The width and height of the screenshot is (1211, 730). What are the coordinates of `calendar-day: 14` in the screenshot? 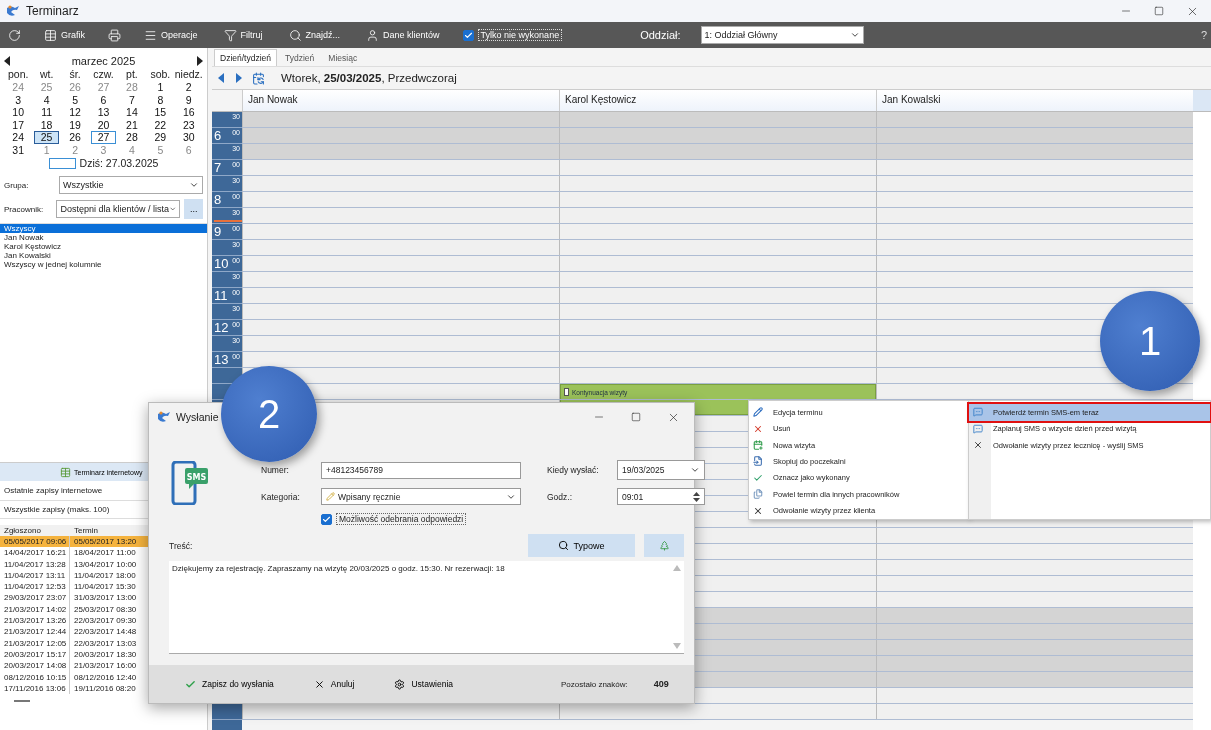 It's located at (132, 112).